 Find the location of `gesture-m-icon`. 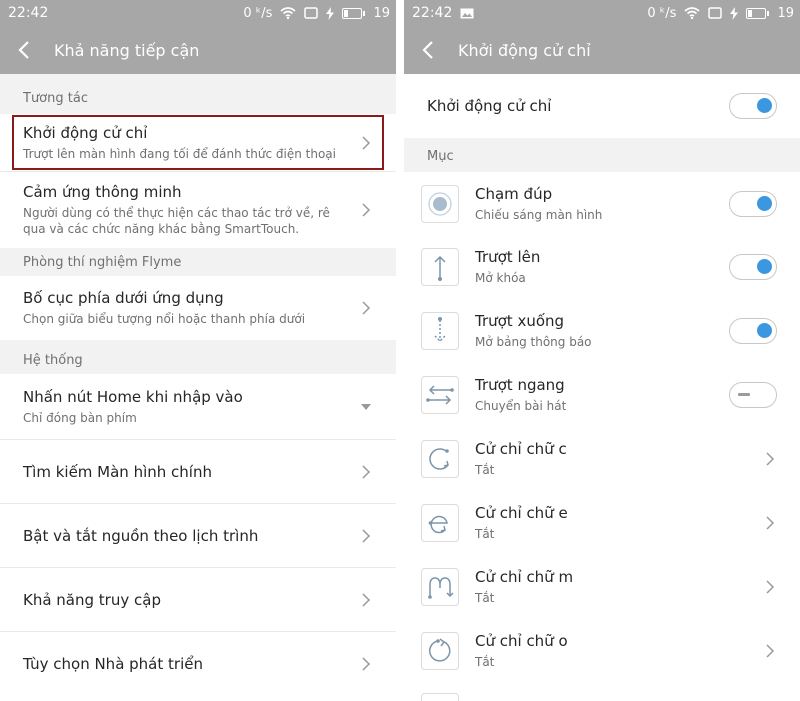

gesture-m-icon is located at coordinates (440, 587).